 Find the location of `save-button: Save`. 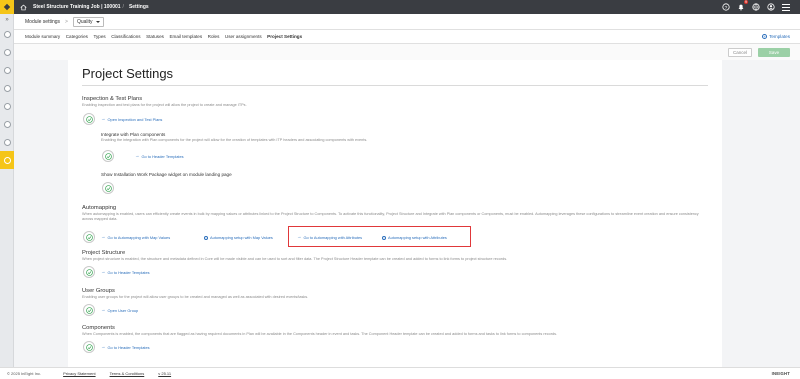

save-button: Save is located at coordinates (774, 52).